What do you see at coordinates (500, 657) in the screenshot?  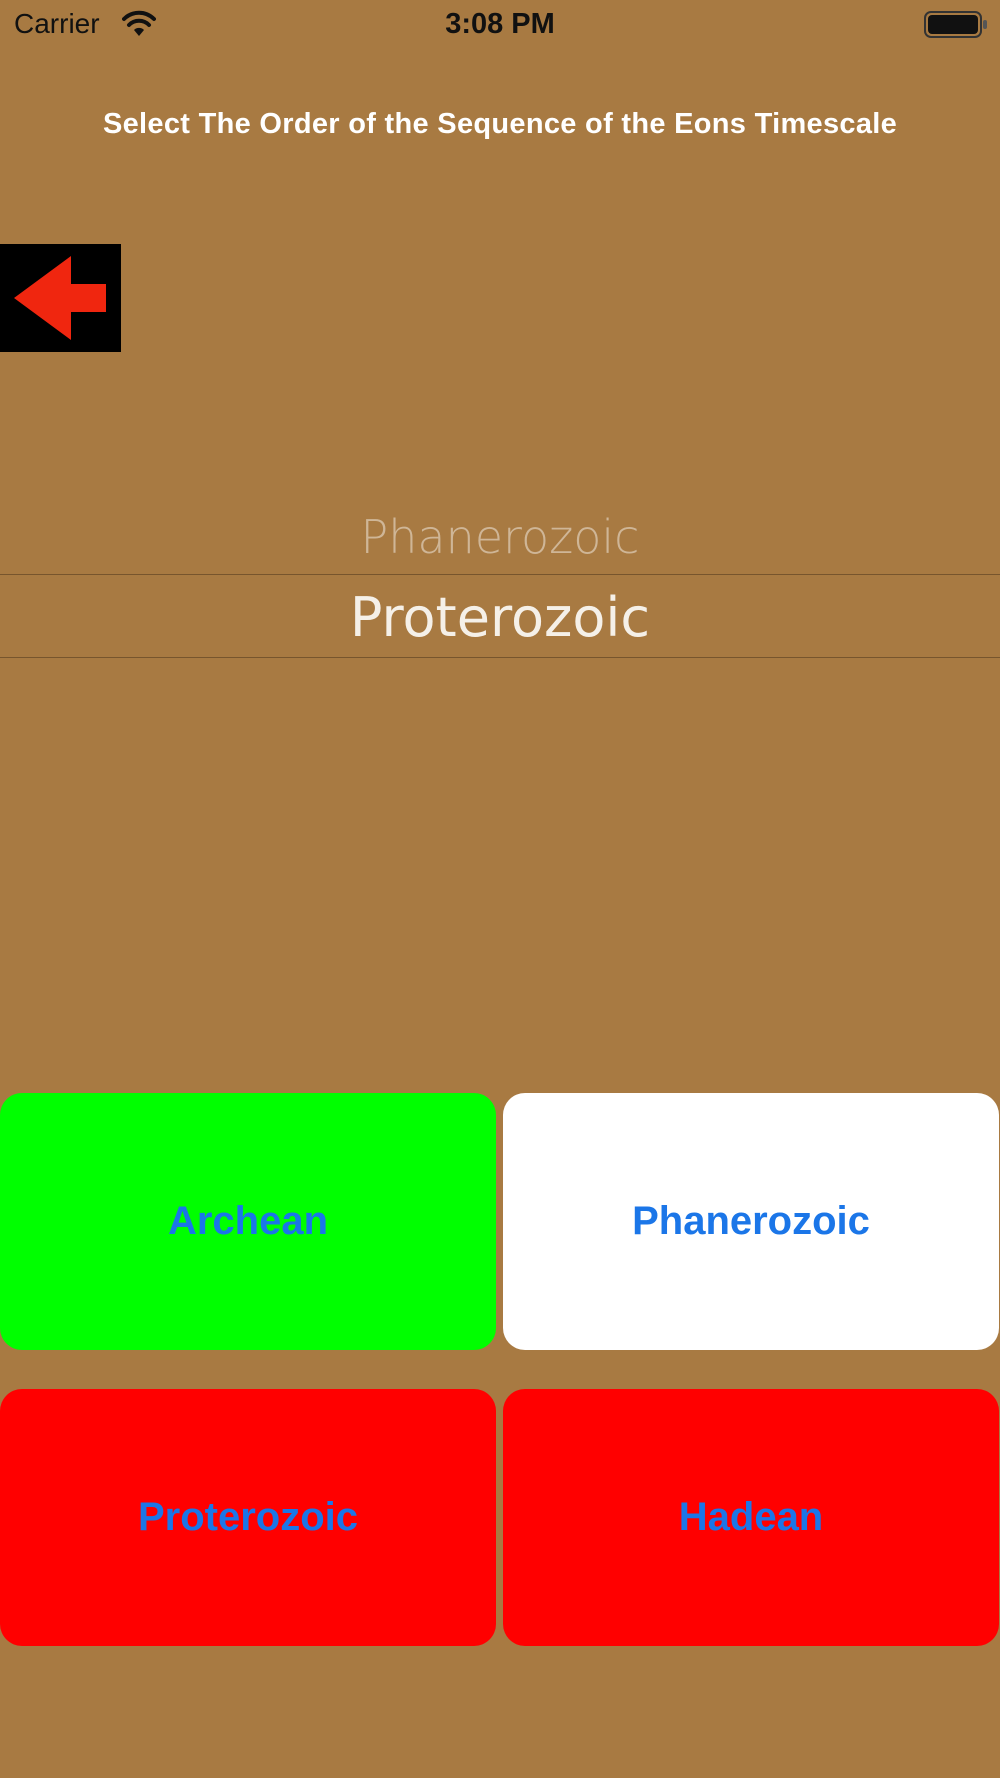 I see `picker-selection-line-bottom` at bounding box center [500, 657].